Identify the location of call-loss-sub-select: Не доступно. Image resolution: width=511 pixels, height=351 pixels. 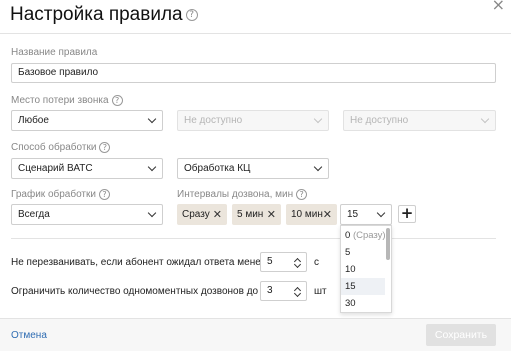
(253, 120).